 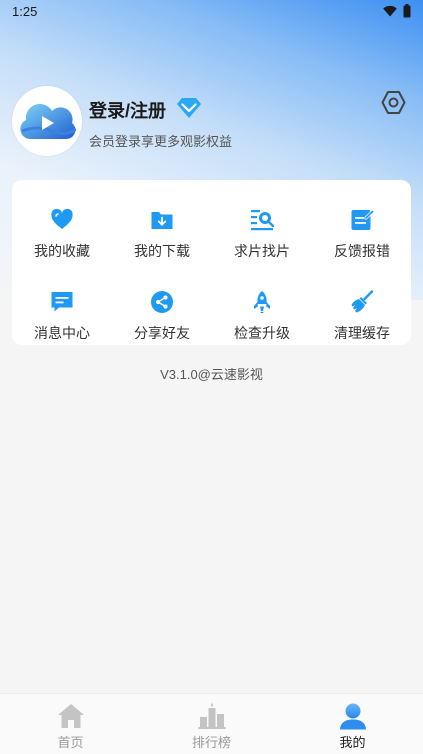 I want to click on status-time: 1:25, so click(x=25, y=11).